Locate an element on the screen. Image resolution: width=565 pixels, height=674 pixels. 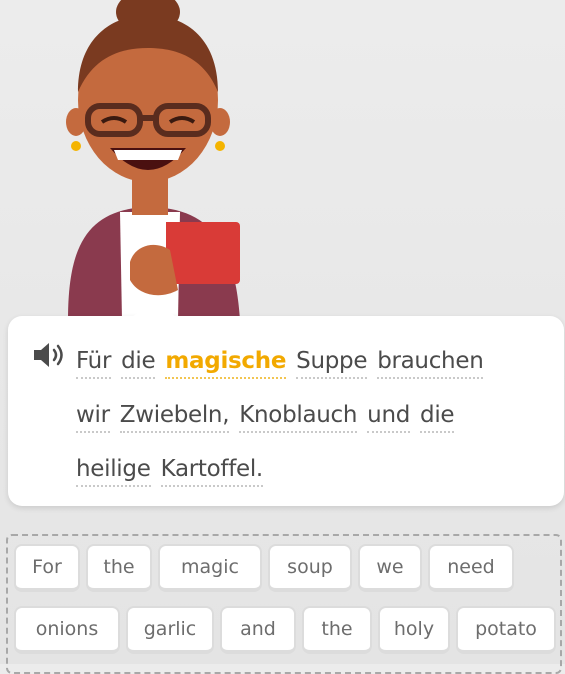
word-tile: need is located at coordinates (471, 568).